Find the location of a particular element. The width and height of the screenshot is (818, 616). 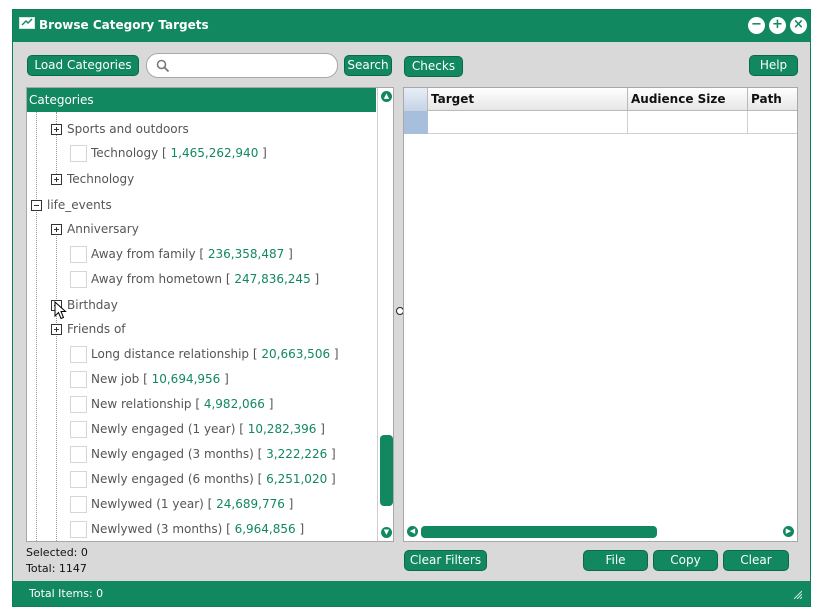

grid-horizontal-scrollbar: ◀ ▶ is located at coordinates (600, 531).